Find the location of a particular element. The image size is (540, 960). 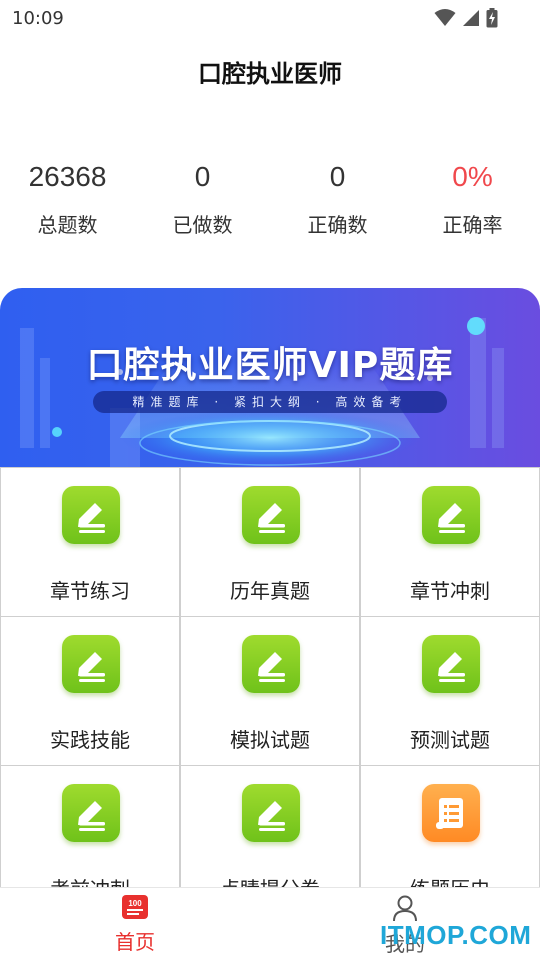

grid-item-label: 章节练习 is located at coordinates (90, 591).